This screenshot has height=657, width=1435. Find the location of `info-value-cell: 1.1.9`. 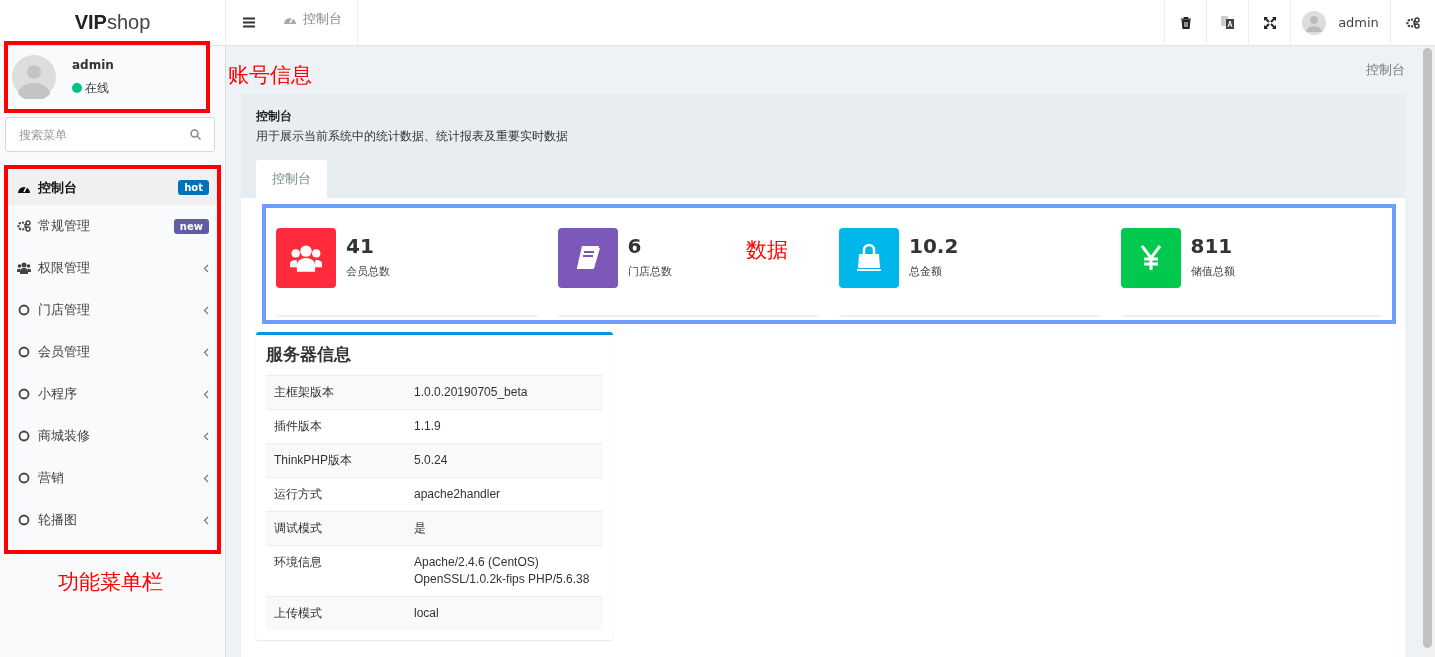

info-value-cell: 1.1.9 is located at coordinates (504, 426).